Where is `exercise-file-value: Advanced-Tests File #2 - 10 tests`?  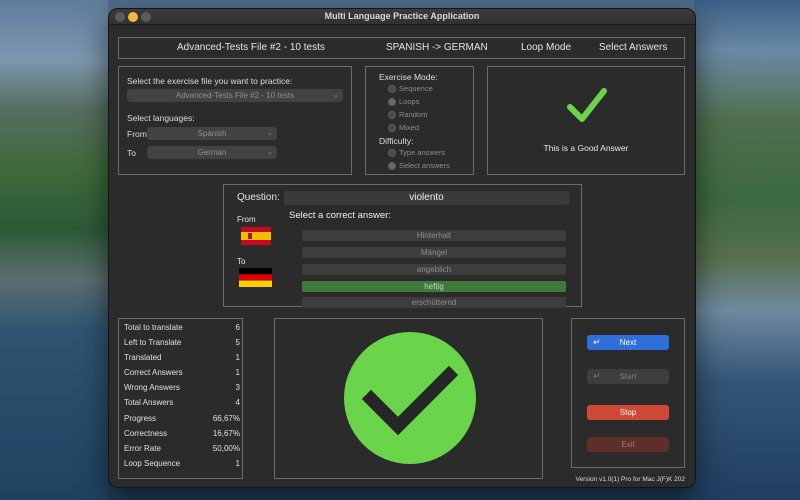 exercise-file-value: Advanced-Tests File #2 - 10 tests is located at coordinates (235, 95).